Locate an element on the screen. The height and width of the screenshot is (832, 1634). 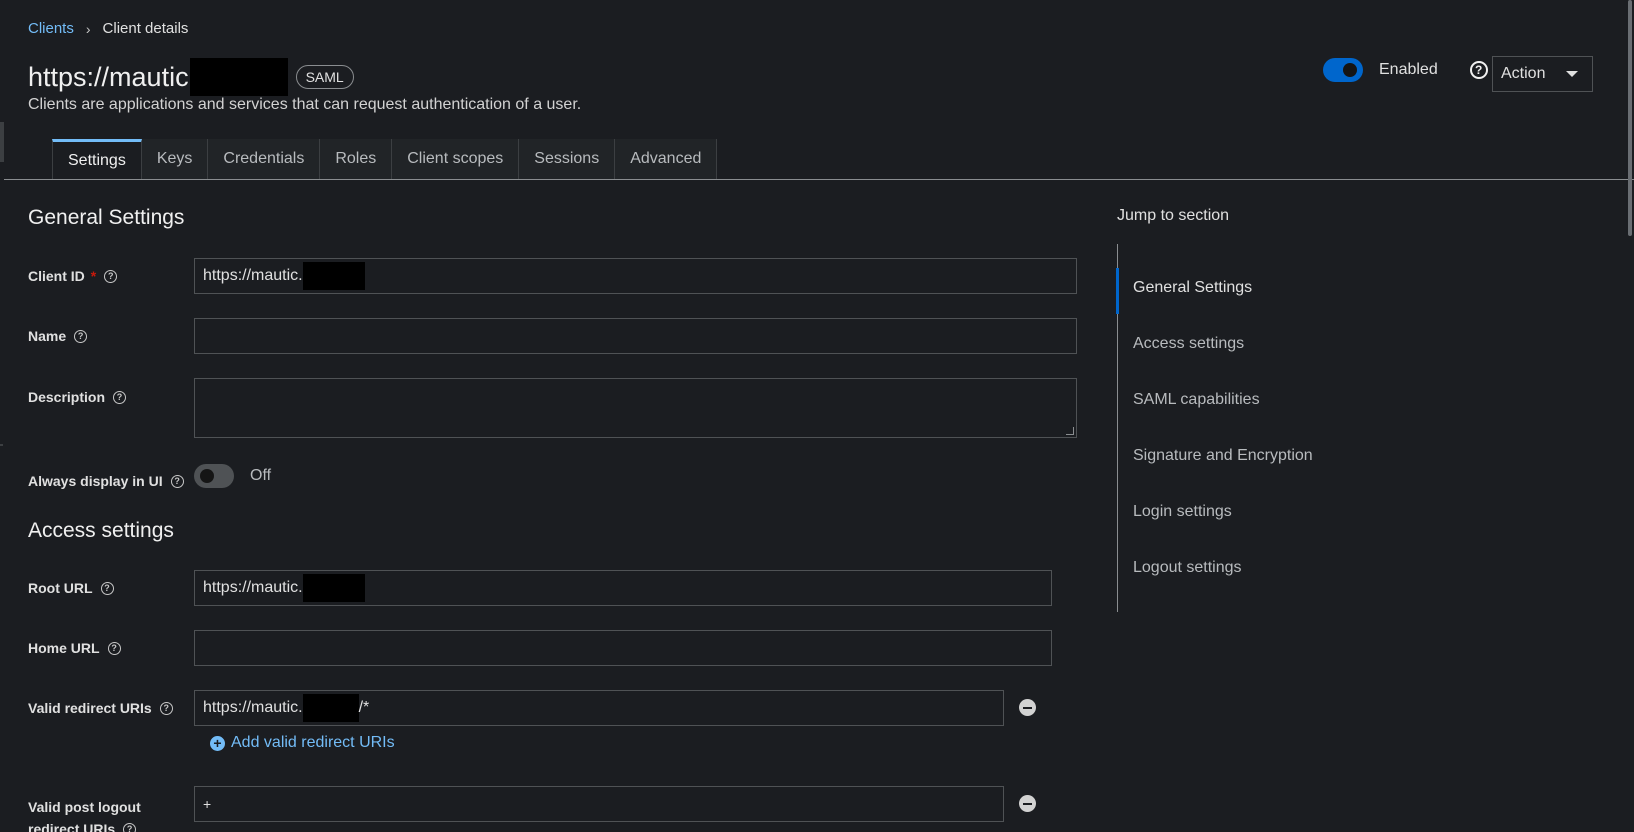
tab-advanced: Advanced is located at coordinates (666, 159).